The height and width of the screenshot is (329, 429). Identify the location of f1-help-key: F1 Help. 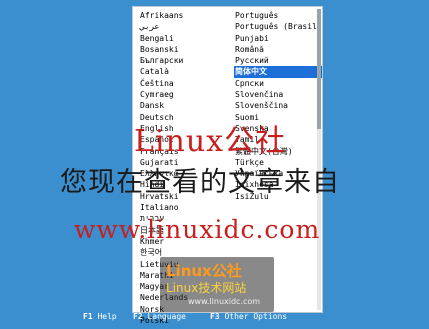
(100, 317).